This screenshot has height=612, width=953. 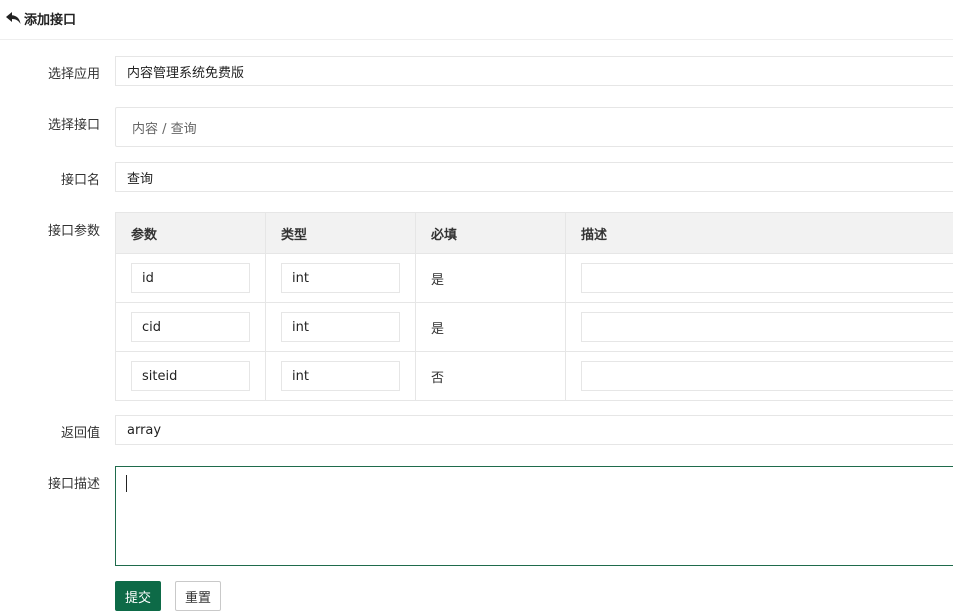 I want to click on description-textarea, so click(x=534, y=516).